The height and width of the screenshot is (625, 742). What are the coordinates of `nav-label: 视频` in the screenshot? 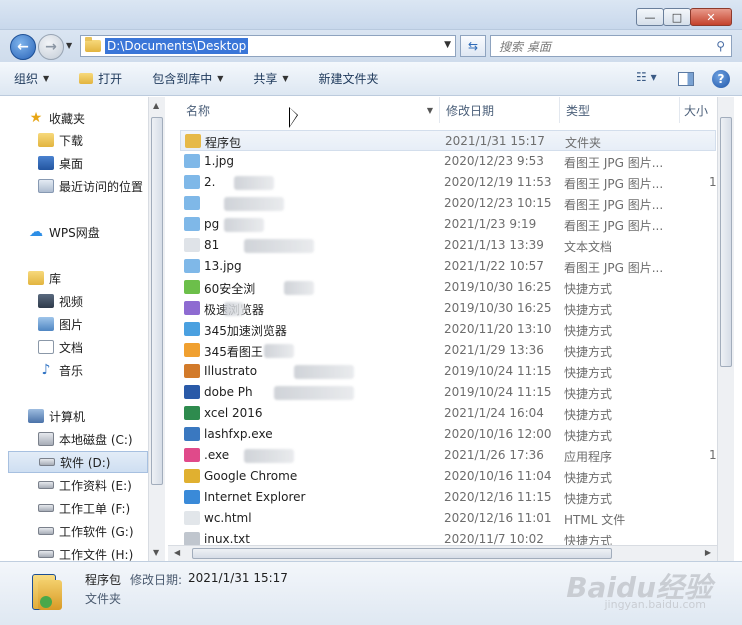 It's located at (71, 301).